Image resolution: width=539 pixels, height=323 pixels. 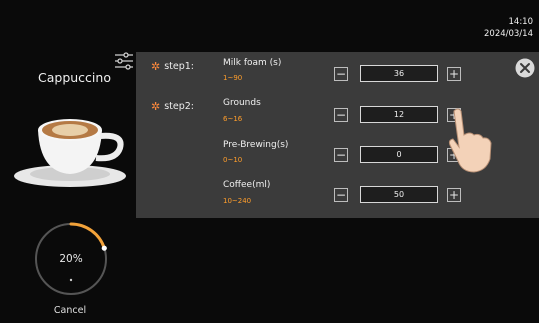 I want to click on param-range-grounds: 6~16, so click(x=233, y=119).